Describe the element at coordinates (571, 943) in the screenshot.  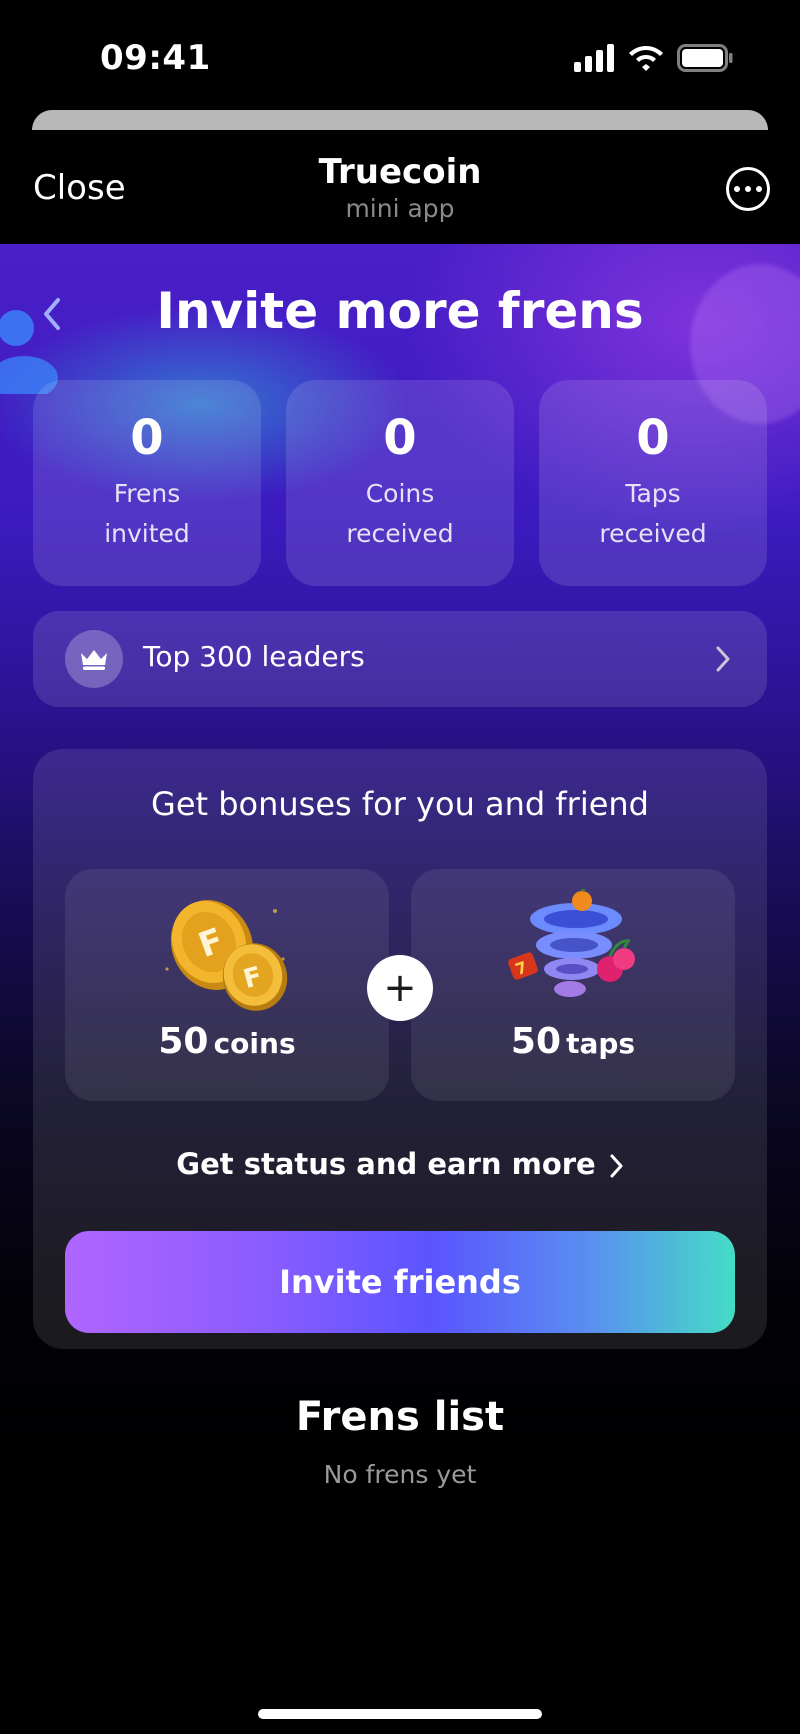
I see `tornado-fruits-icon: 7` at that location.